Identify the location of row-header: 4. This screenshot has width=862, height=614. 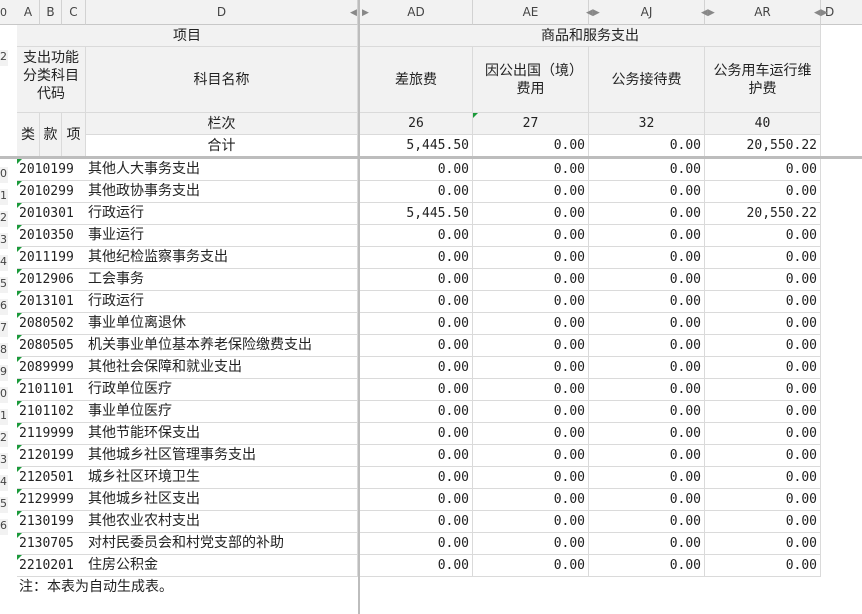
(4, 483).